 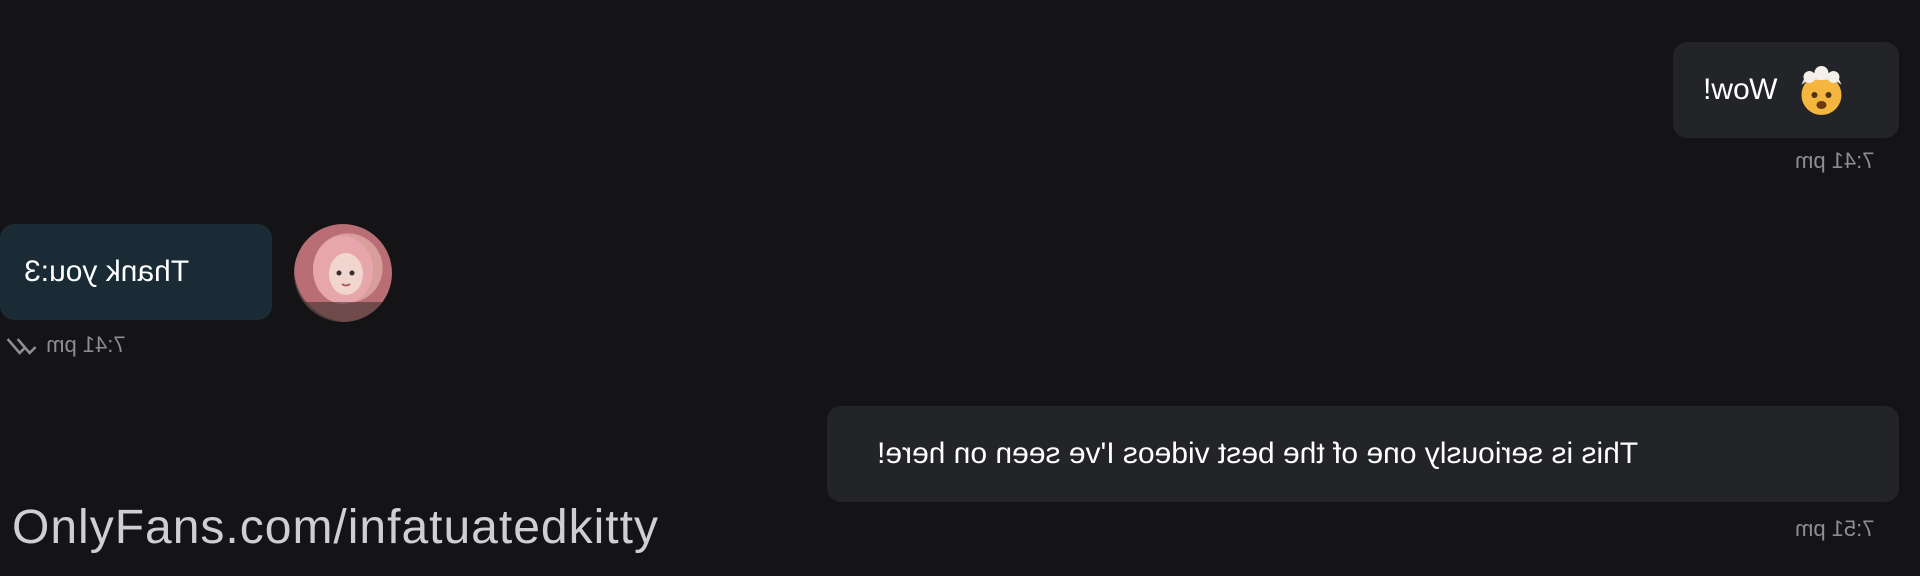 What do you see at coordinates (1835, 528) in the screenshot?
I see `message-timestamp: 7:51 pm` at bounding box center [1835, 528].